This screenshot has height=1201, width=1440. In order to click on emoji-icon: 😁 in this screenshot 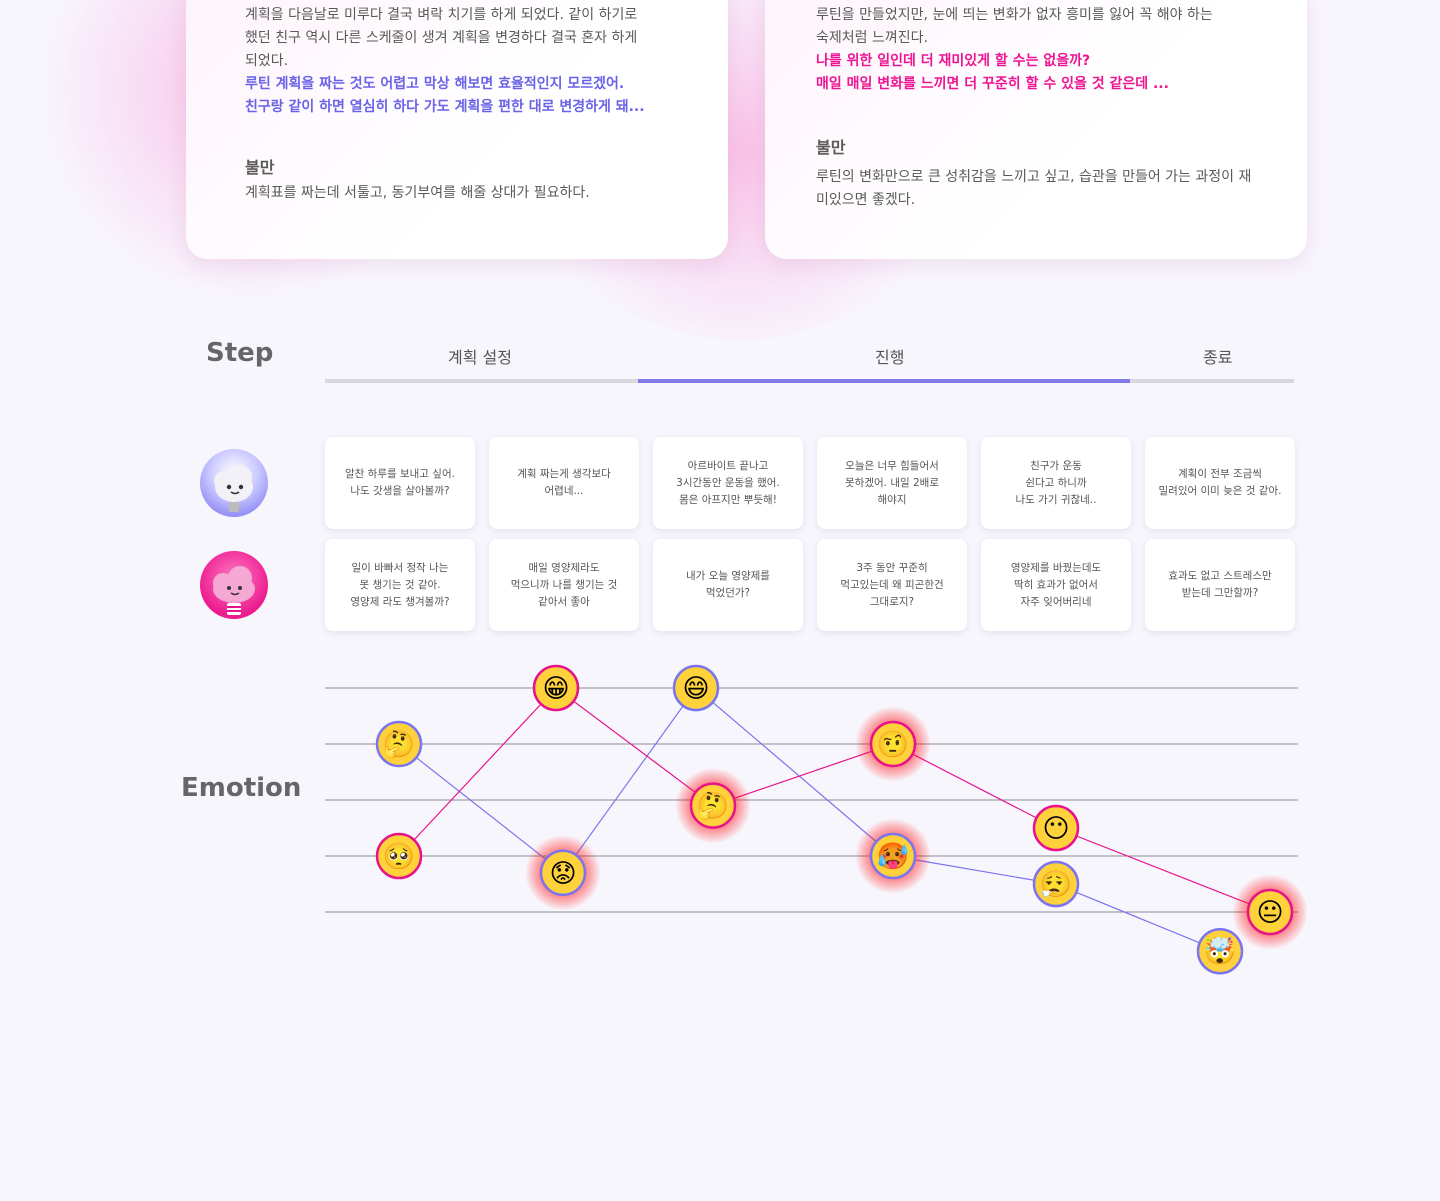, I will do `click(555, 689)`.